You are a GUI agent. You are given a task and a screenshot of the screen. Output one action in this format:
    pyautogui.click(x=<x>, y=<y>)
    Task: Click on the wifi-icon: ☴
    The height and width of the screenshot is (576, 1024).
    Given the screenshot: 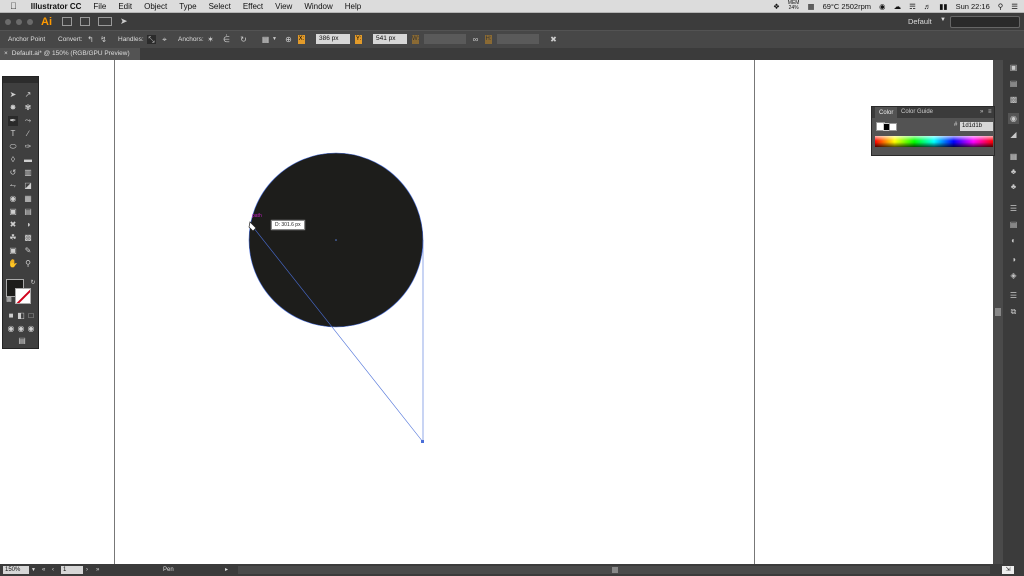 What is the action you would take?
    pyautogui.click(x=912, y=6)
    